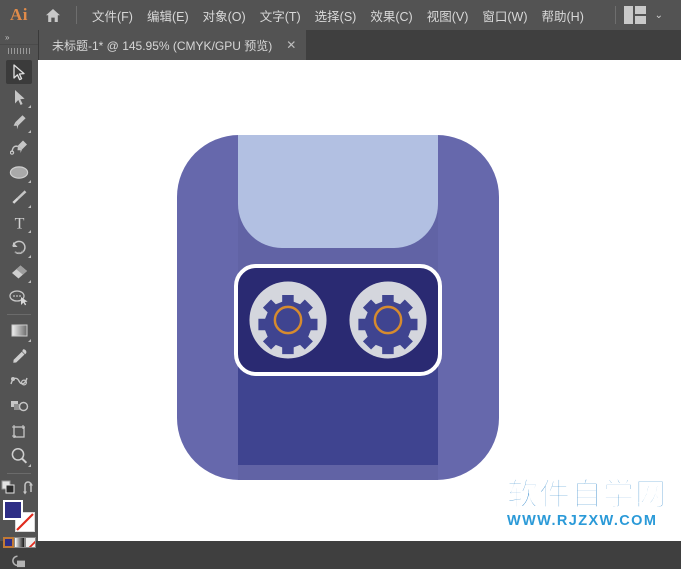  I want to click on symbol-sprayer-icon, so click(20, 406).